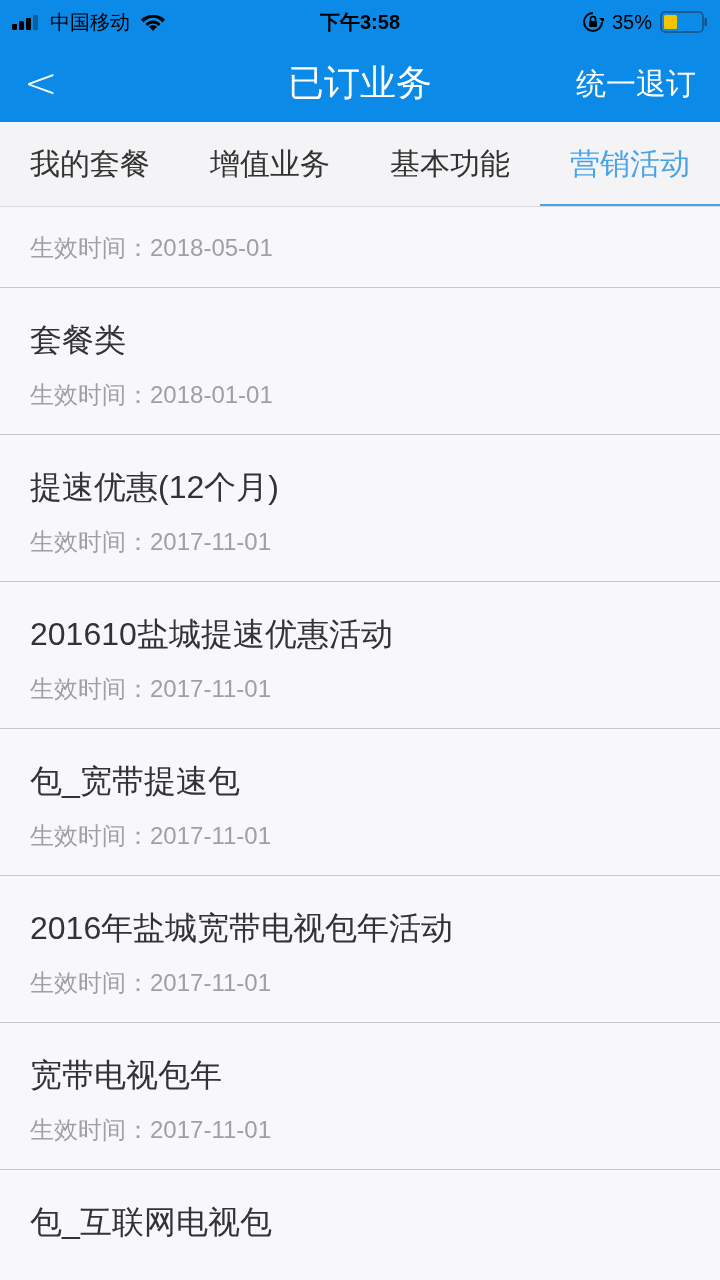  Describe the element at coordinates (360, 83) in the screenshot. I see `page-title: 已订业务` at that location.